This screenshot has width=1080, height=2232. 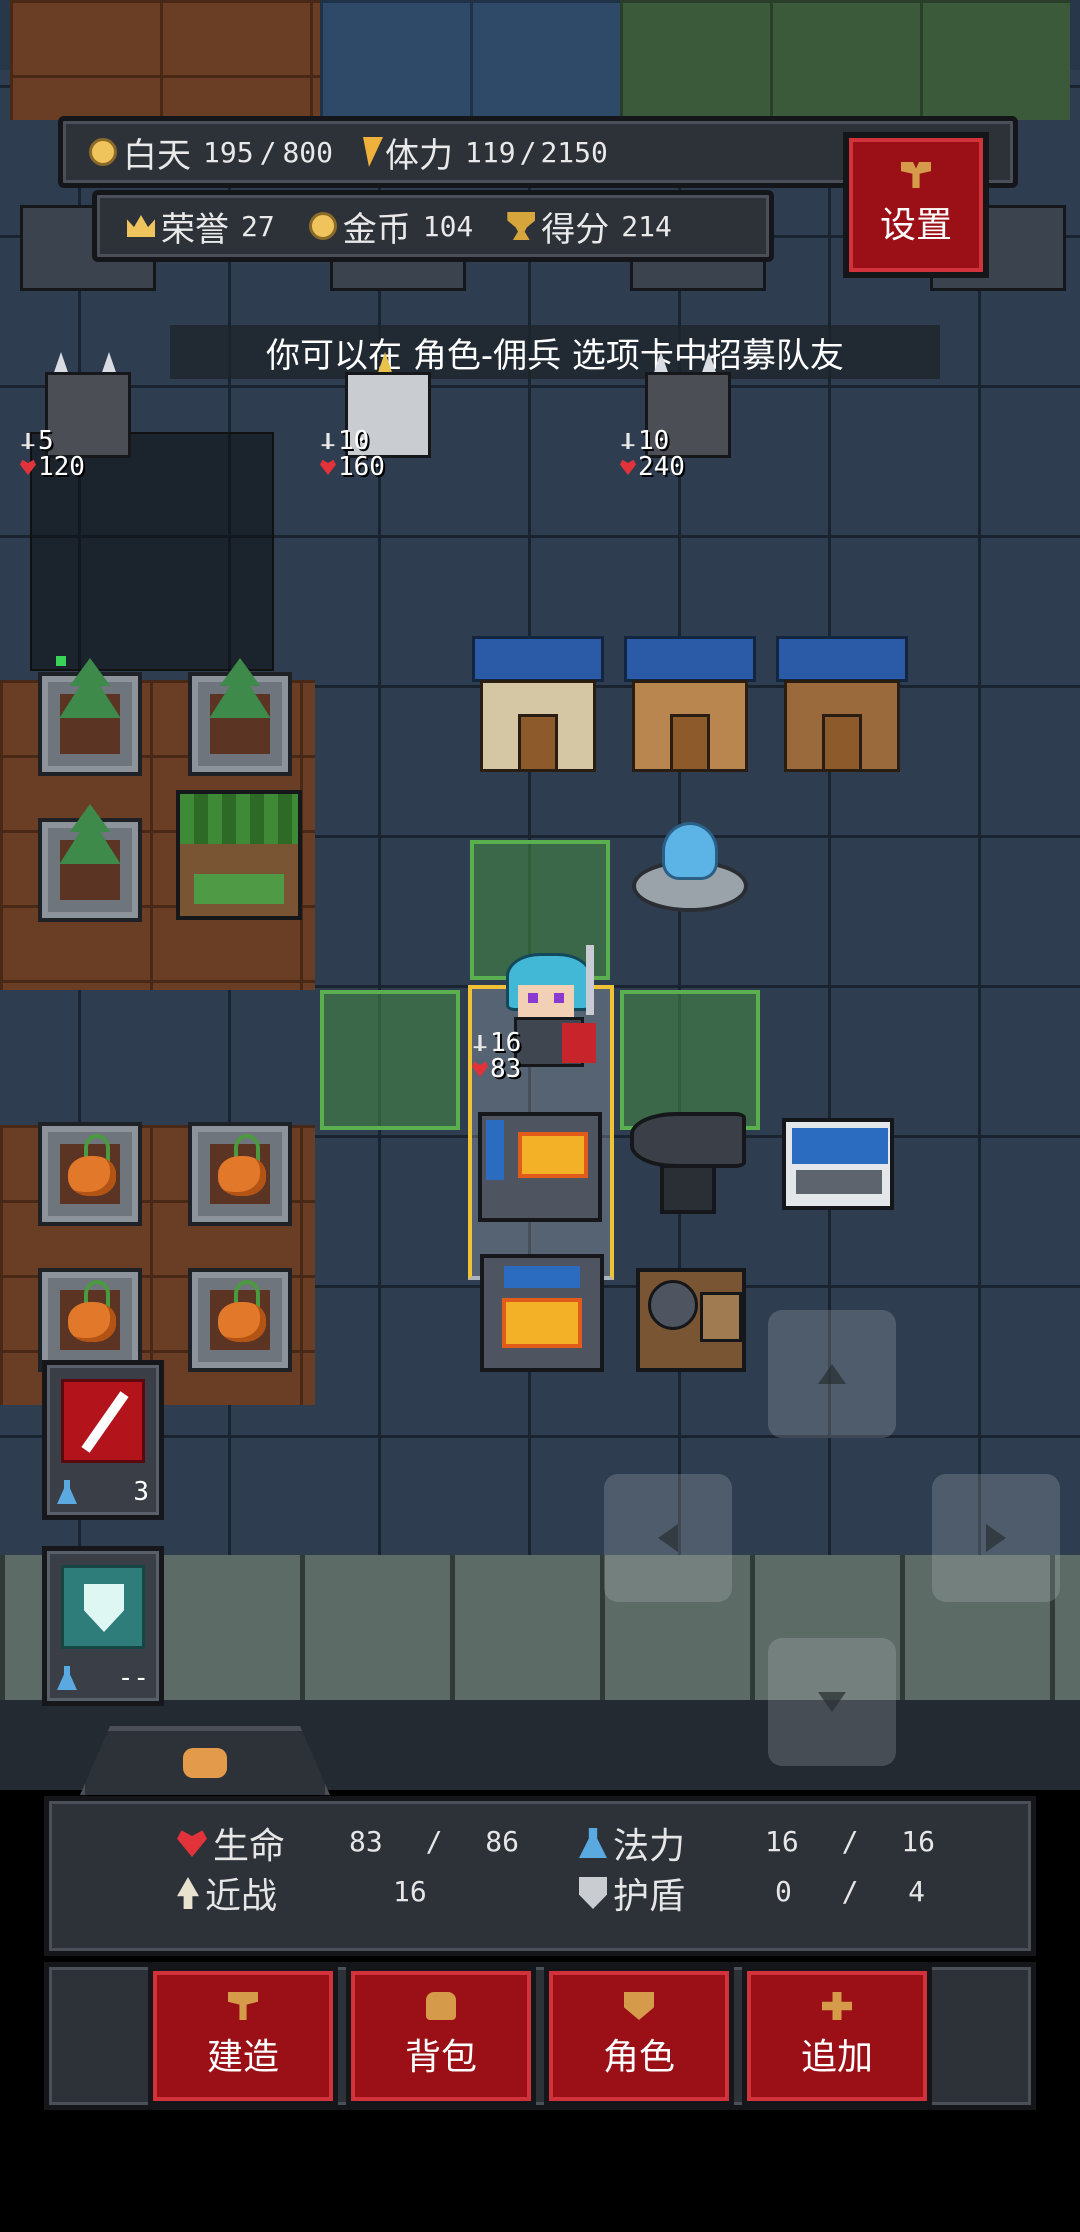 What do you see at coordinates (228, 152) in the screenshot?
I see `day-value: 195` at bounding box center [228, 152].